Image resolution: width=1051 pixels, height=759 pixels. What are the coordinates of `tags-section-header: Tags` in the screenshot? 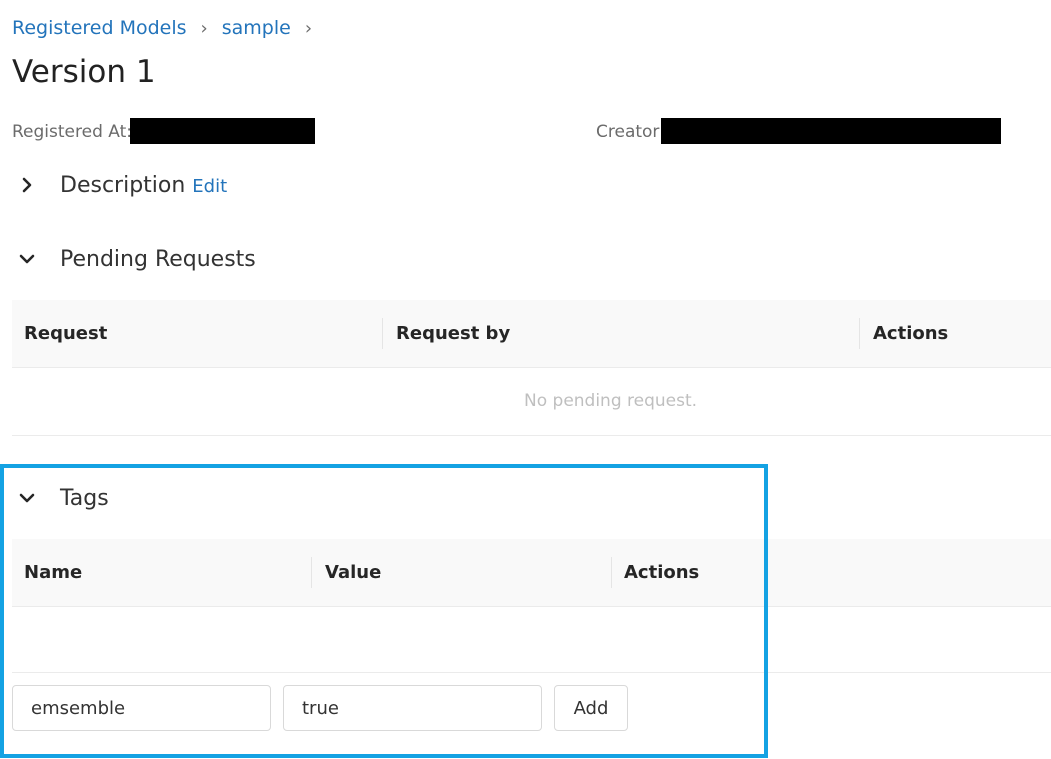 It's located at (61, 498).